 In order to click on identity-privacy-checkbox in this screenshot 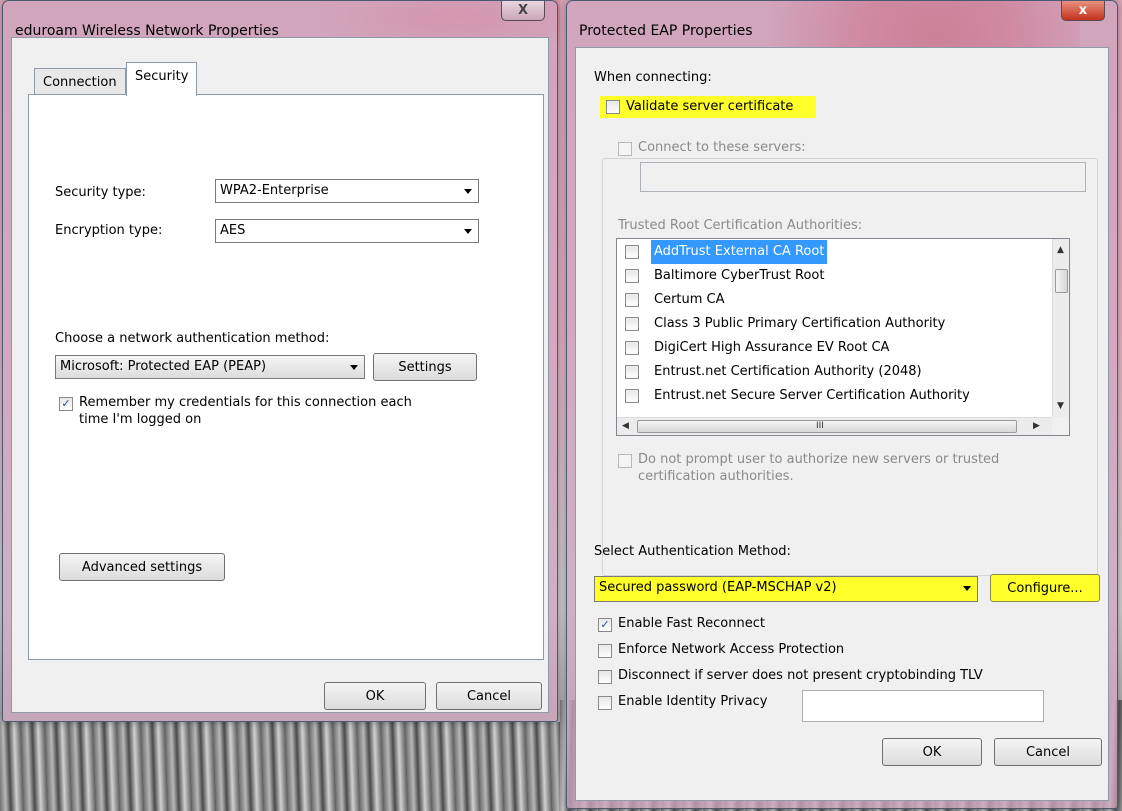, I will do `click(605, 703)`.